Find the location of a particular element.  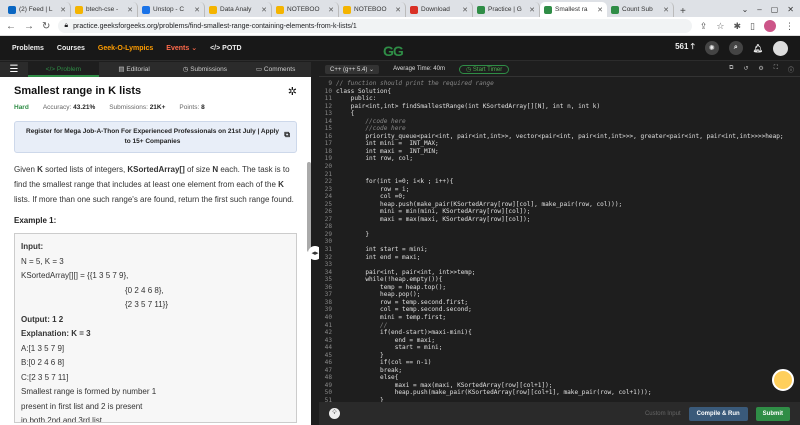

line-number: 30 is located at coordinates (328, 242).